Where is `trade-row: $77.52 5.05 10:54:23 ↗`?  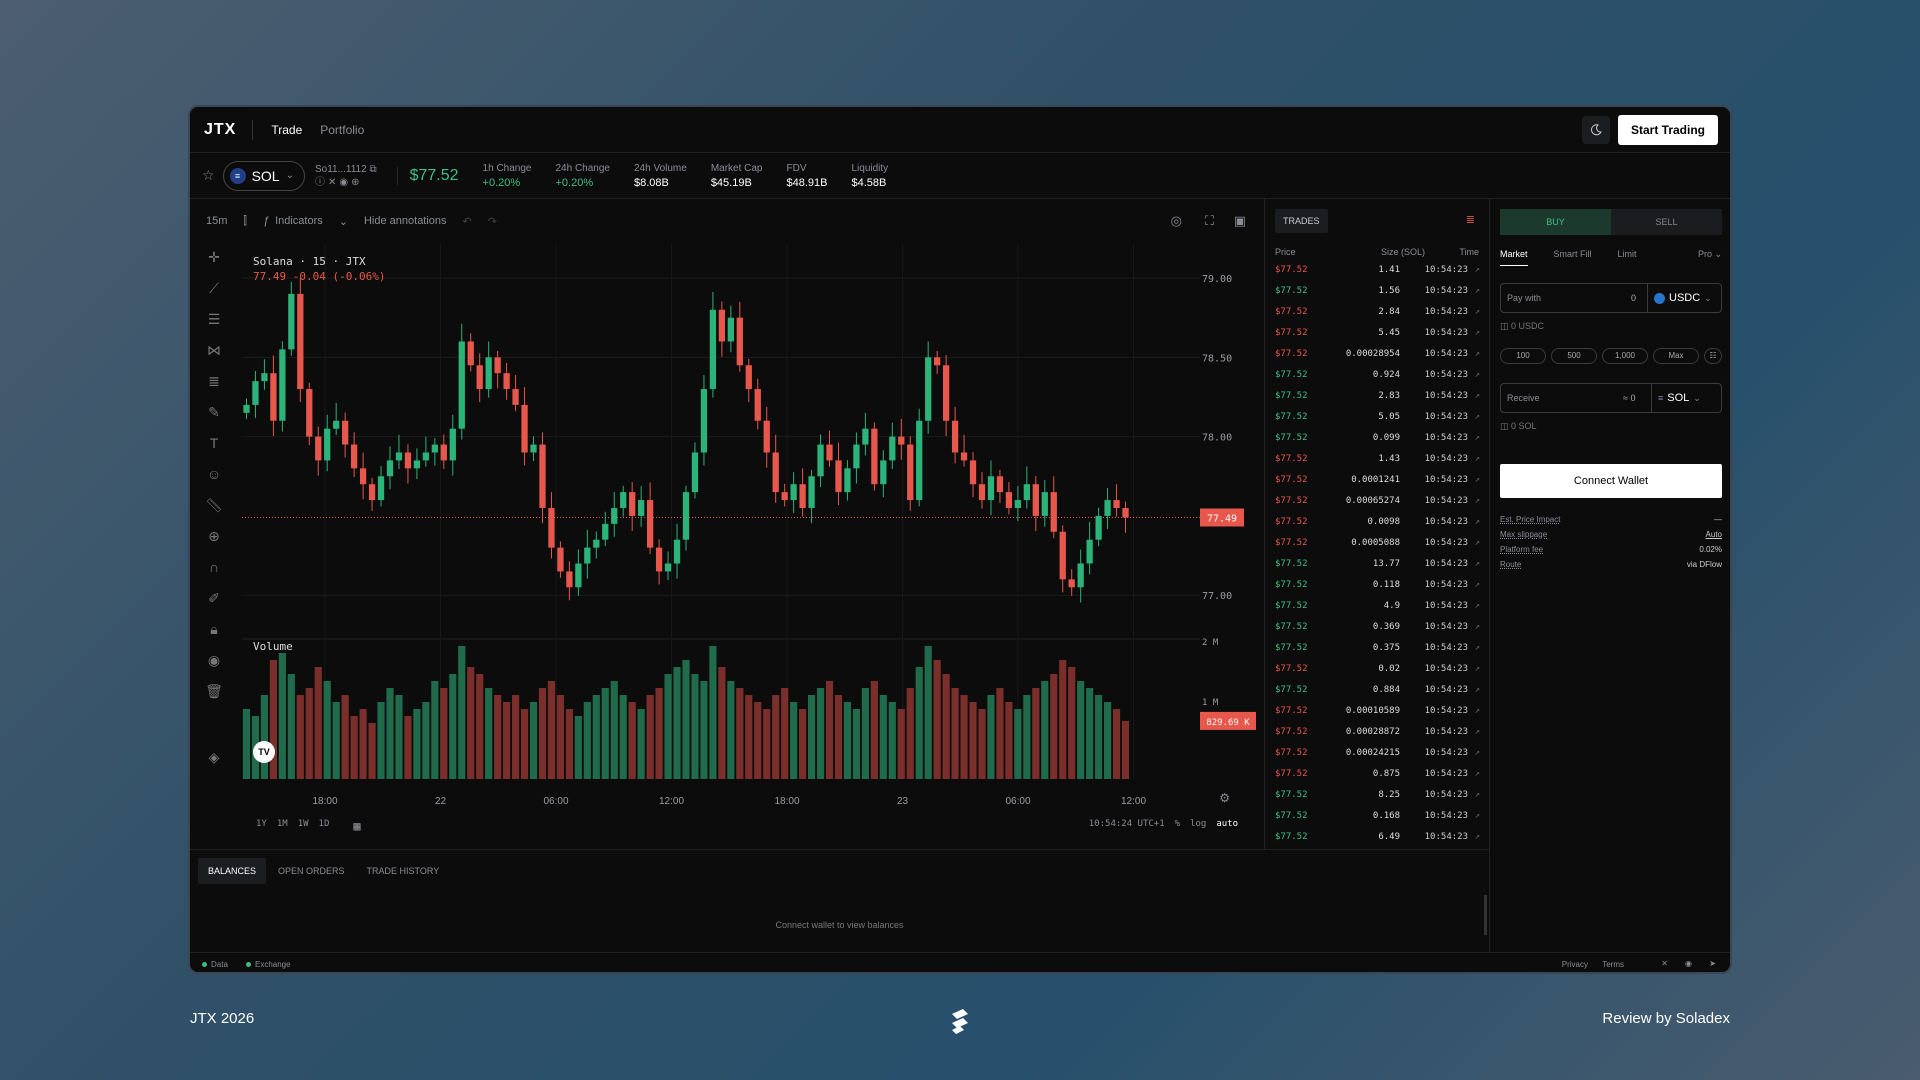
trade-row: $77.52 5.05 10:54:23 ↗ is located at coordinates (1377, 418).